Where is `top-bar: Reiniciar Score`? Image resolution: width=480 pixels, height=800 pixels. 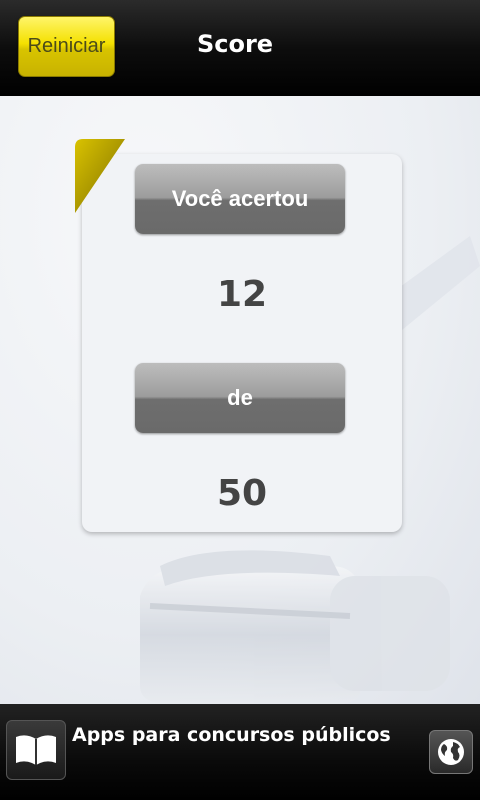
top-bar: Reiniciar Score is located at coordinates (240, 48).